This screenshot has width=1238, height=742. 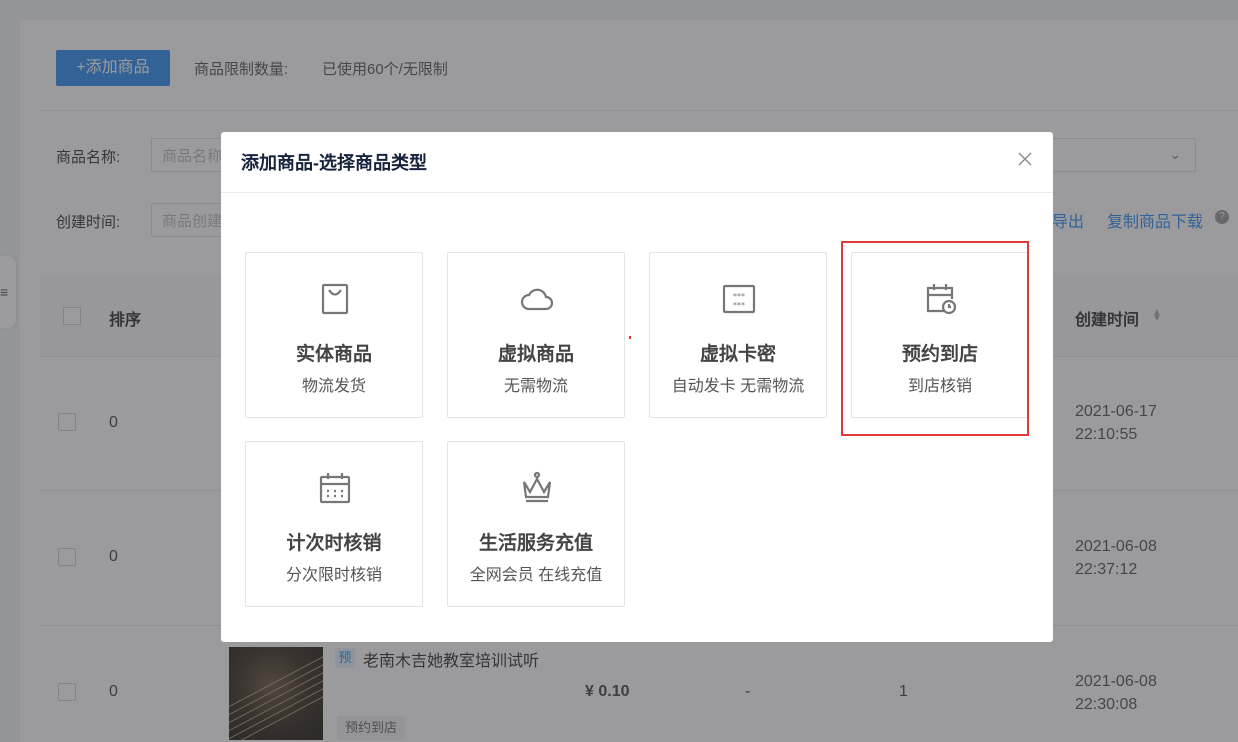 What do you see at coordinates (537, 488) in the screenshot?
I see `crown-icon` at bounding box center [537, 488].